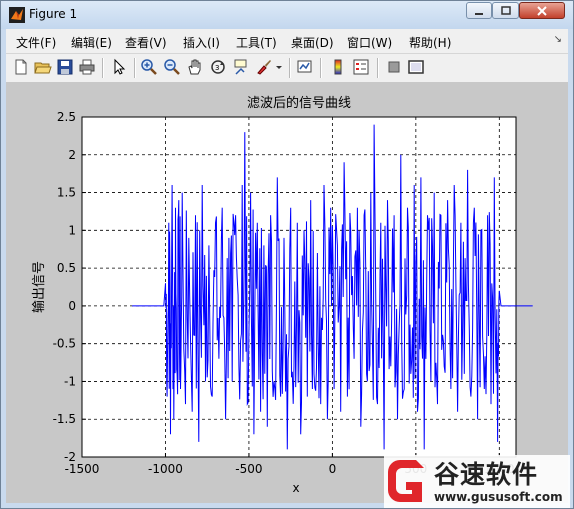 Image resolution: width=574 pixels, height=509 pixels. I want to click on legend-icon, so click(361, 67).